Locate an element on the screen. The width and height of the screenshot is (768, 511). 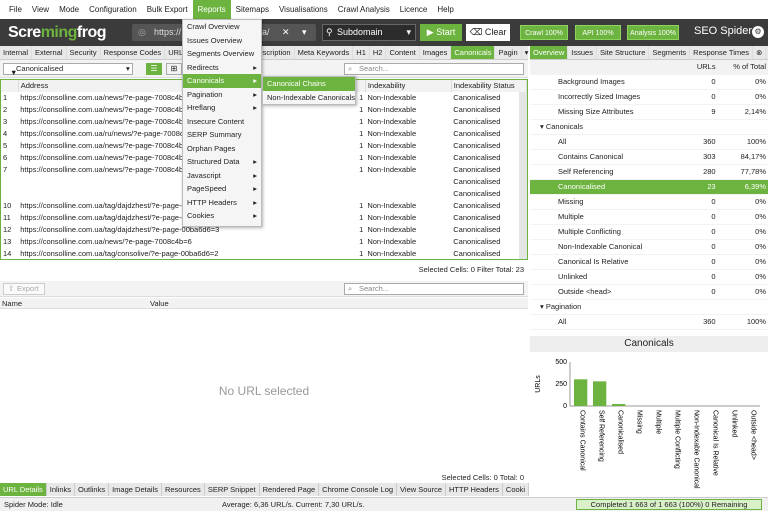
overview-row: Missing Size Attributes 9 2,14% is located at coordinates (649, 112).